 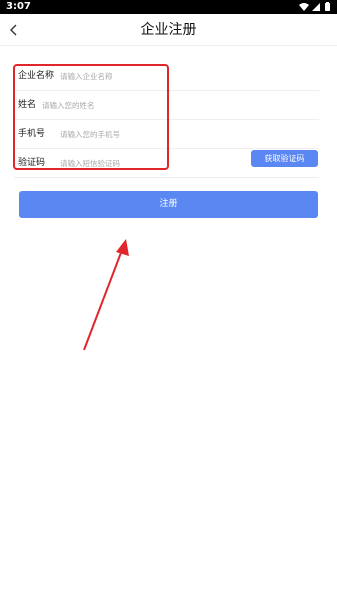 I want to click on signal-icon, so click(x=316, y=7).